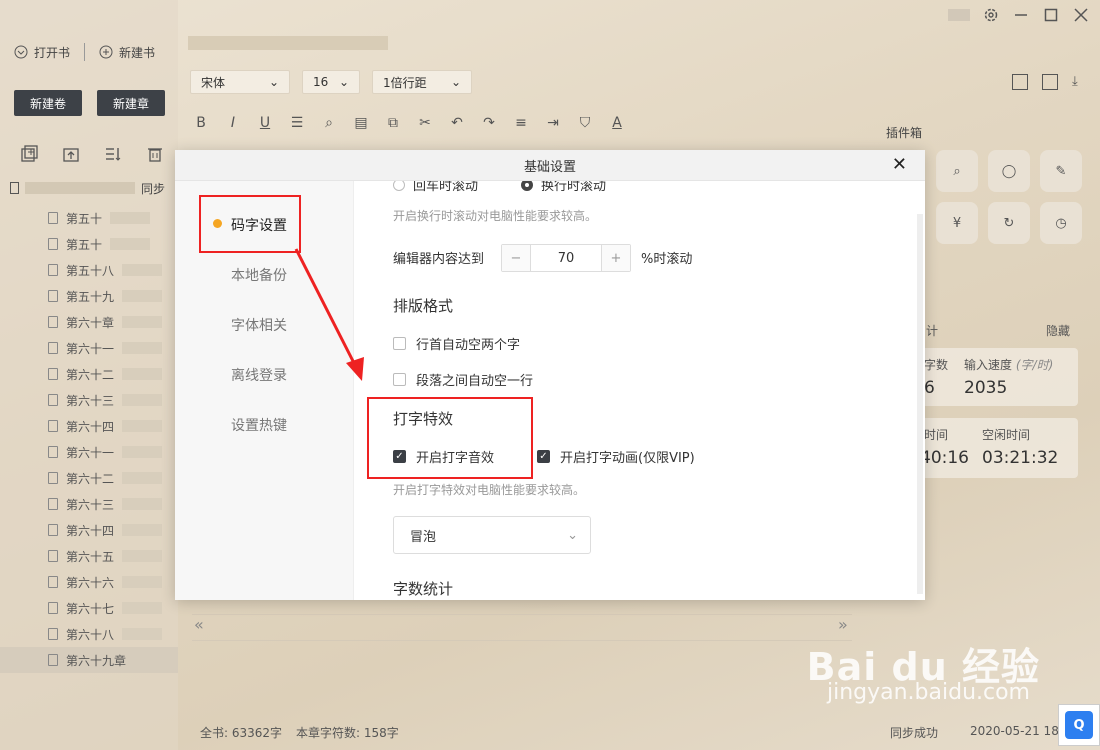  I want to click on chapter-item: 第六十章, so click(113, 322).